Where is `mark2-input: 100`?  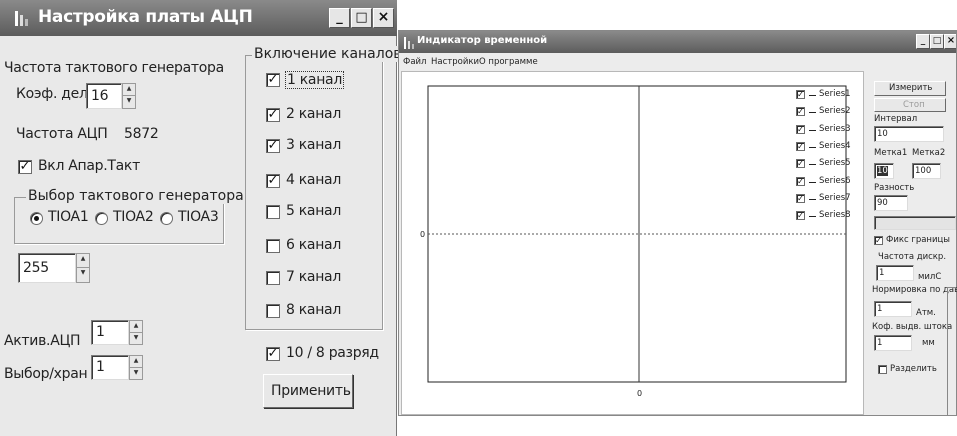
mark2-input: 100 is located at coordinates (926, 171).